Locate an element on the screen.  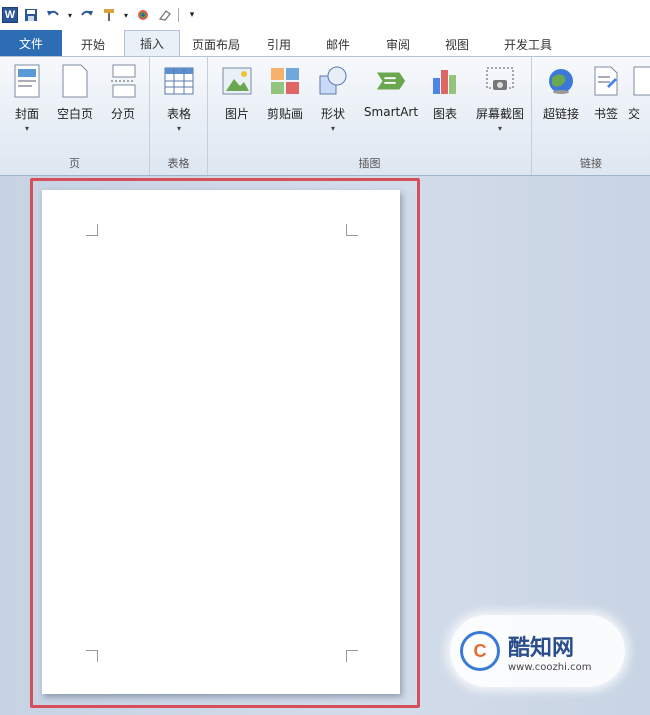
bookmark-icon is located at coordinates (606, 81).